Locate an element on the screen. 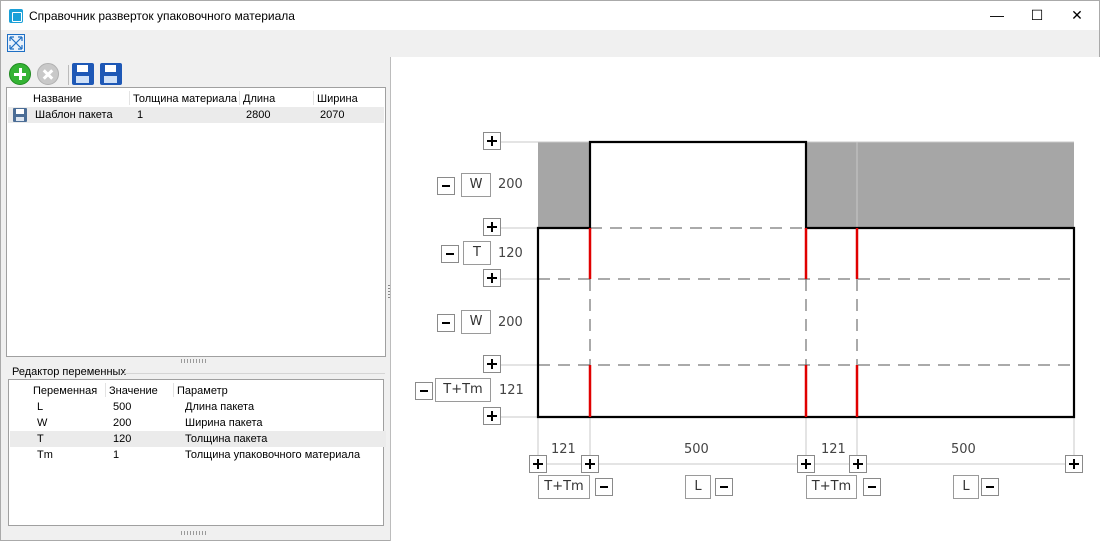 Image resolution: width=1100 pixels, height=541 pixels. variable-name: T is located at coordinates (40, 439).